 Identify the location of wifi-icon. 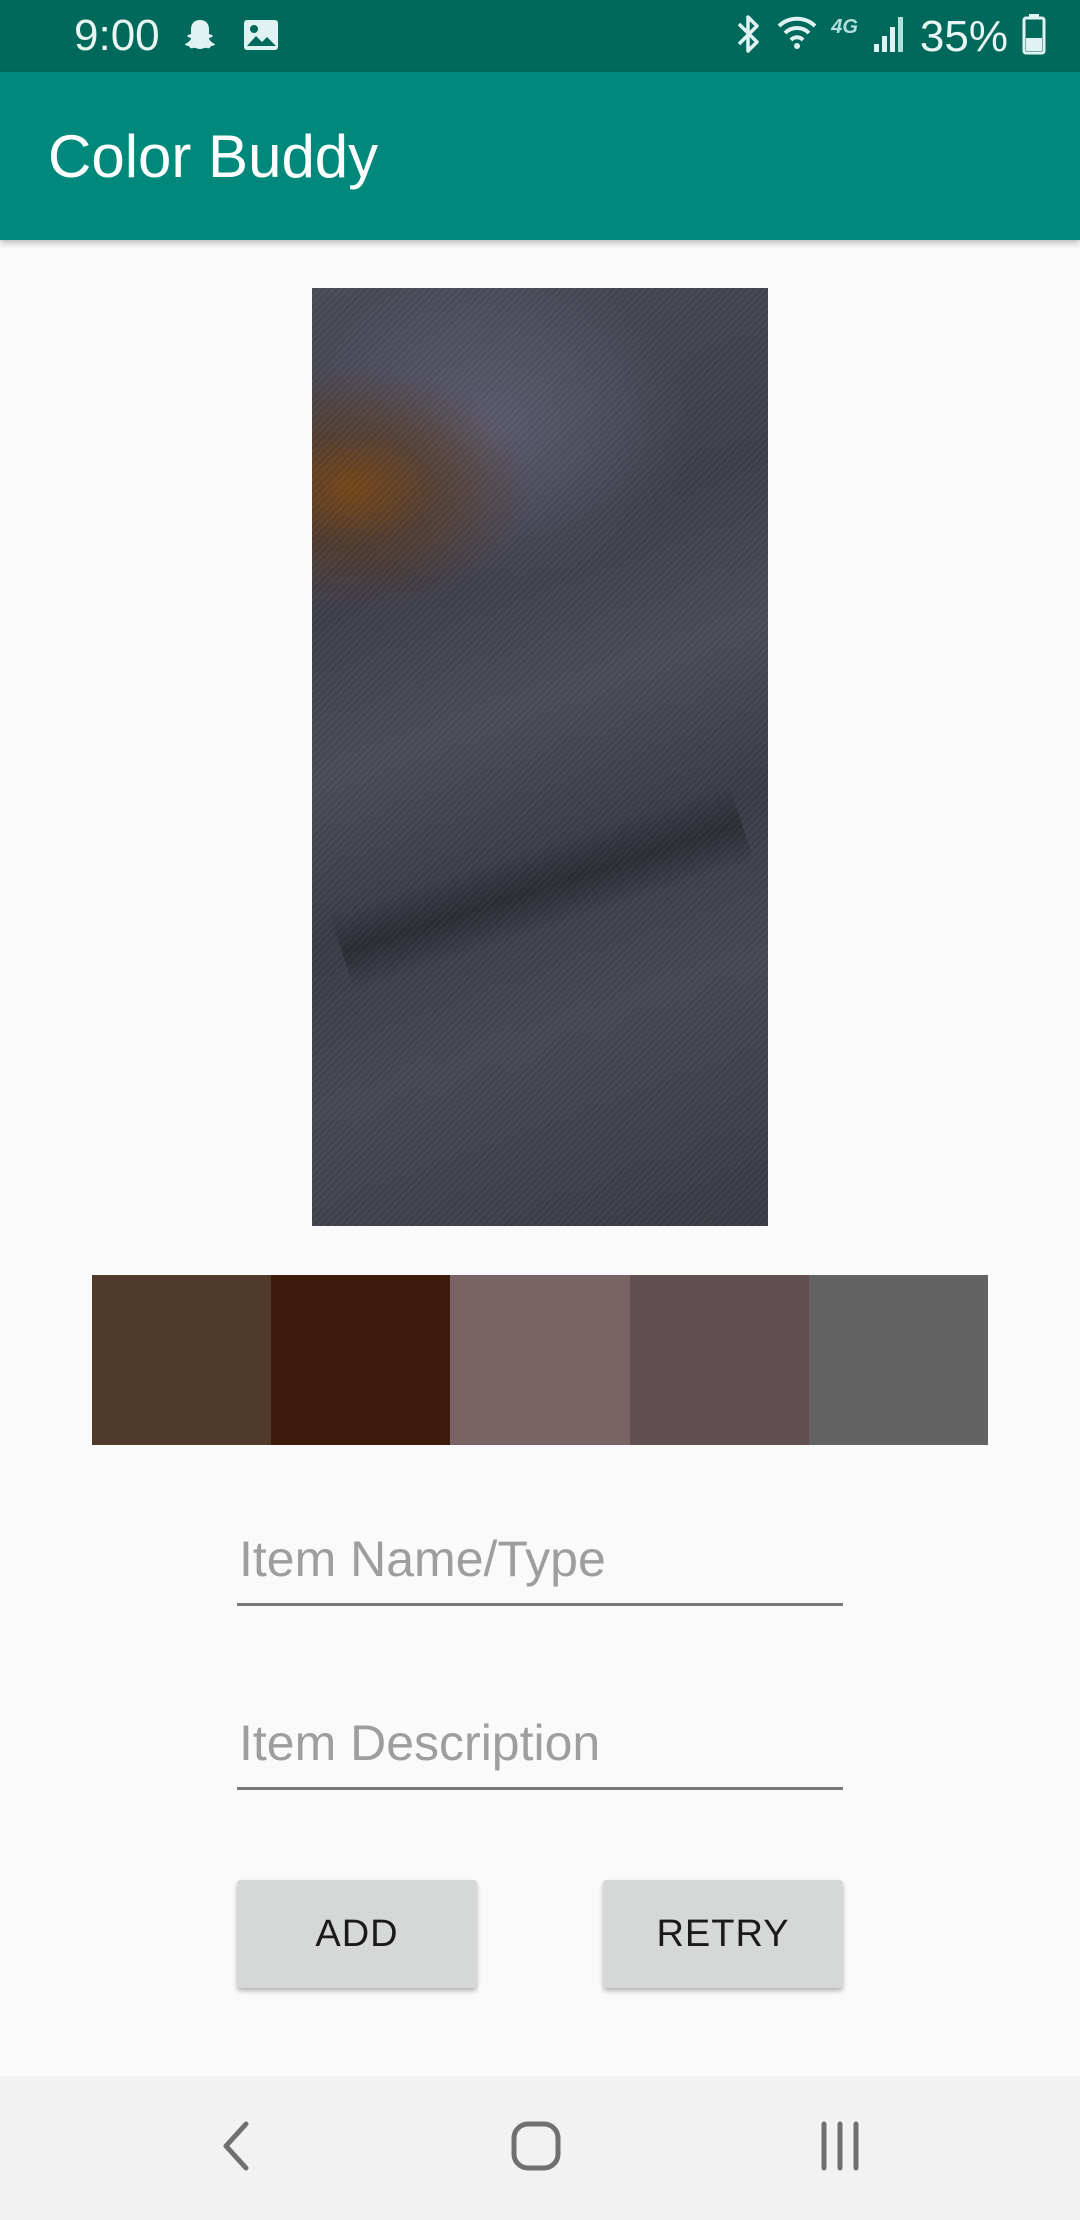
(797, 36).